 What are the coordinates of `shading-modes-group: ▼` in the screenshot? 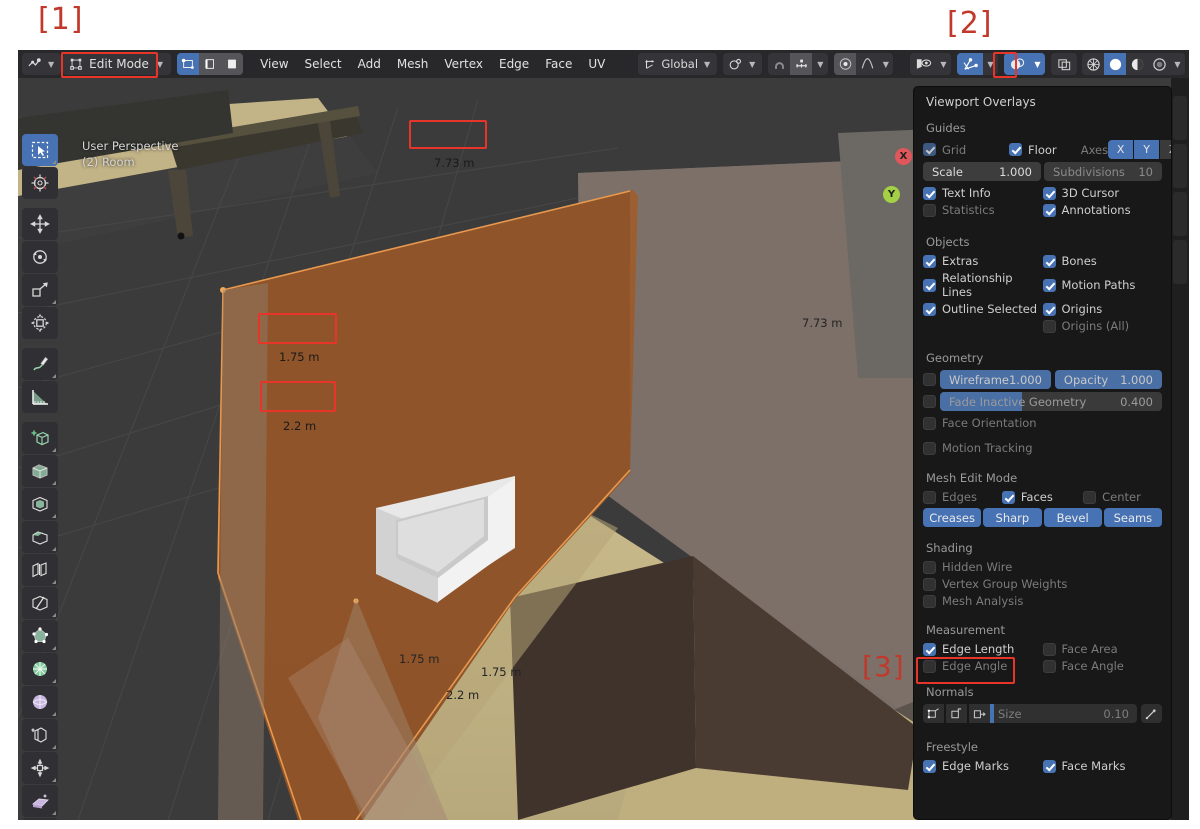 It's located at (1133, 64).